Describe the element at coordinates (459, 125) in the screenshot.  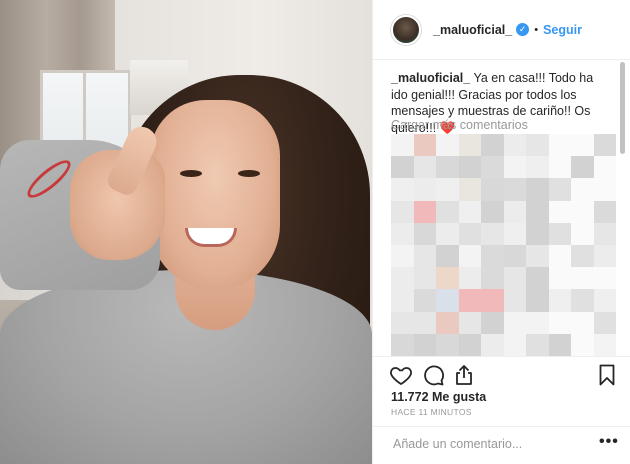
I see `load-more-comments-button: Cargar más comentarios` at that location.